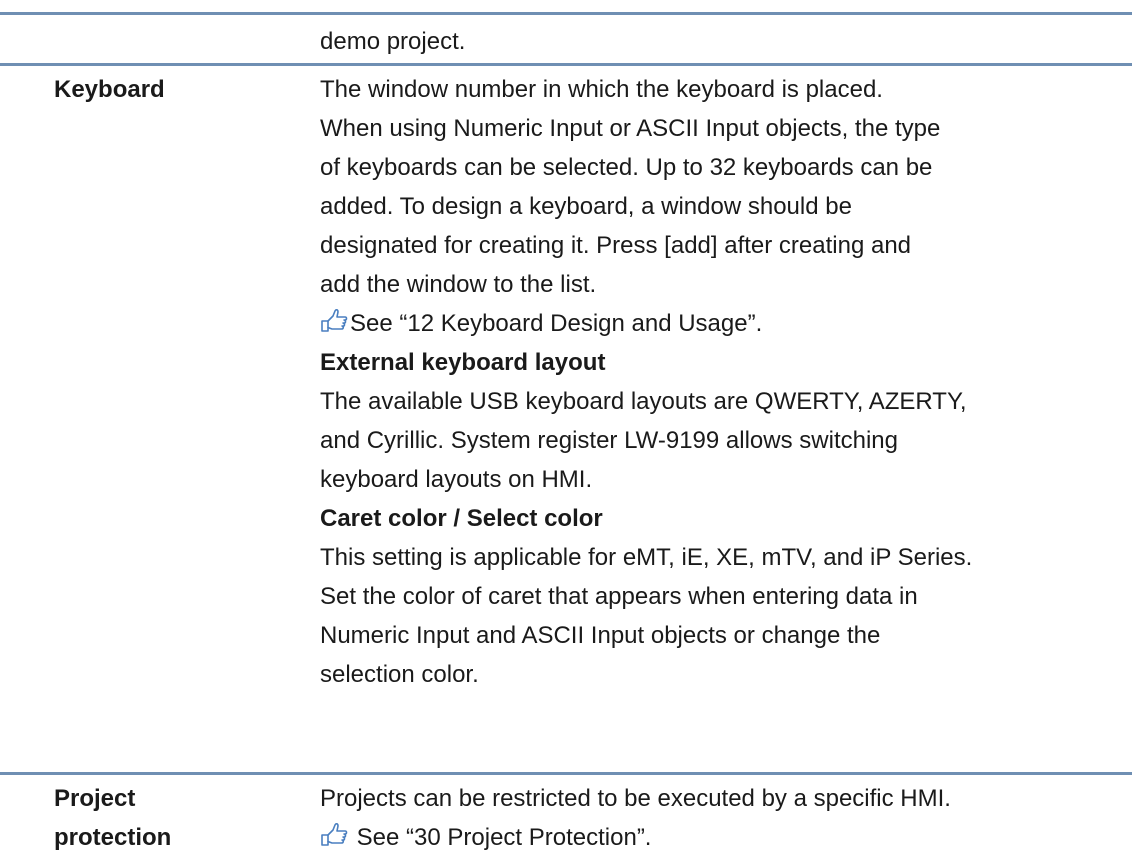  What do you see at coordinates (399, 674) in the screenshot?
I see `content-line: selection color.` at bounding box center [399, 674].